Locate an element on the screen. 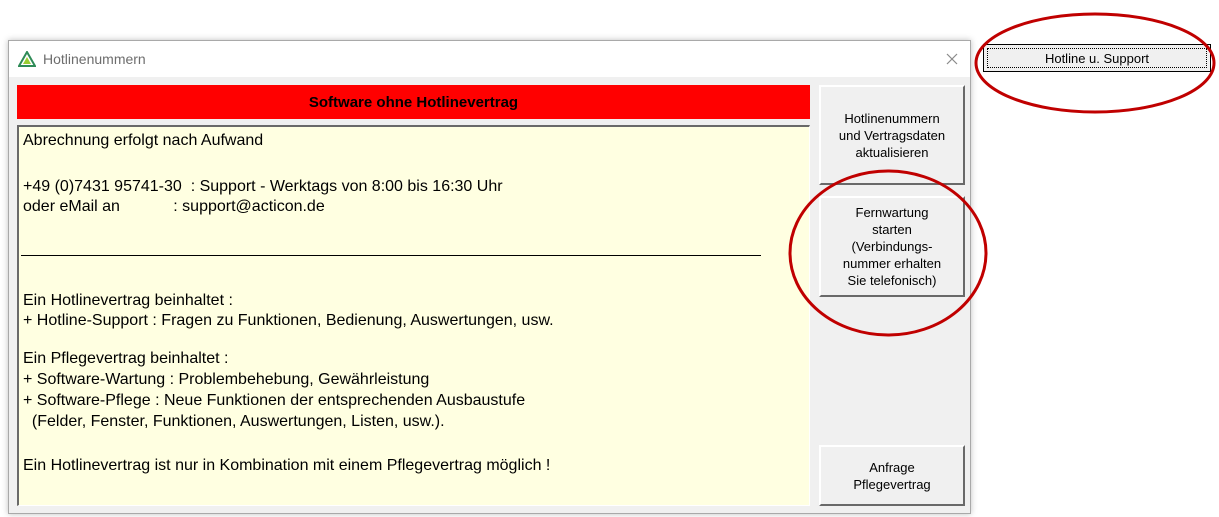 This screenshot has height=517, width=1219. info-line: oder eMail an : support@acticon.de is located at coordinates (174, 206).